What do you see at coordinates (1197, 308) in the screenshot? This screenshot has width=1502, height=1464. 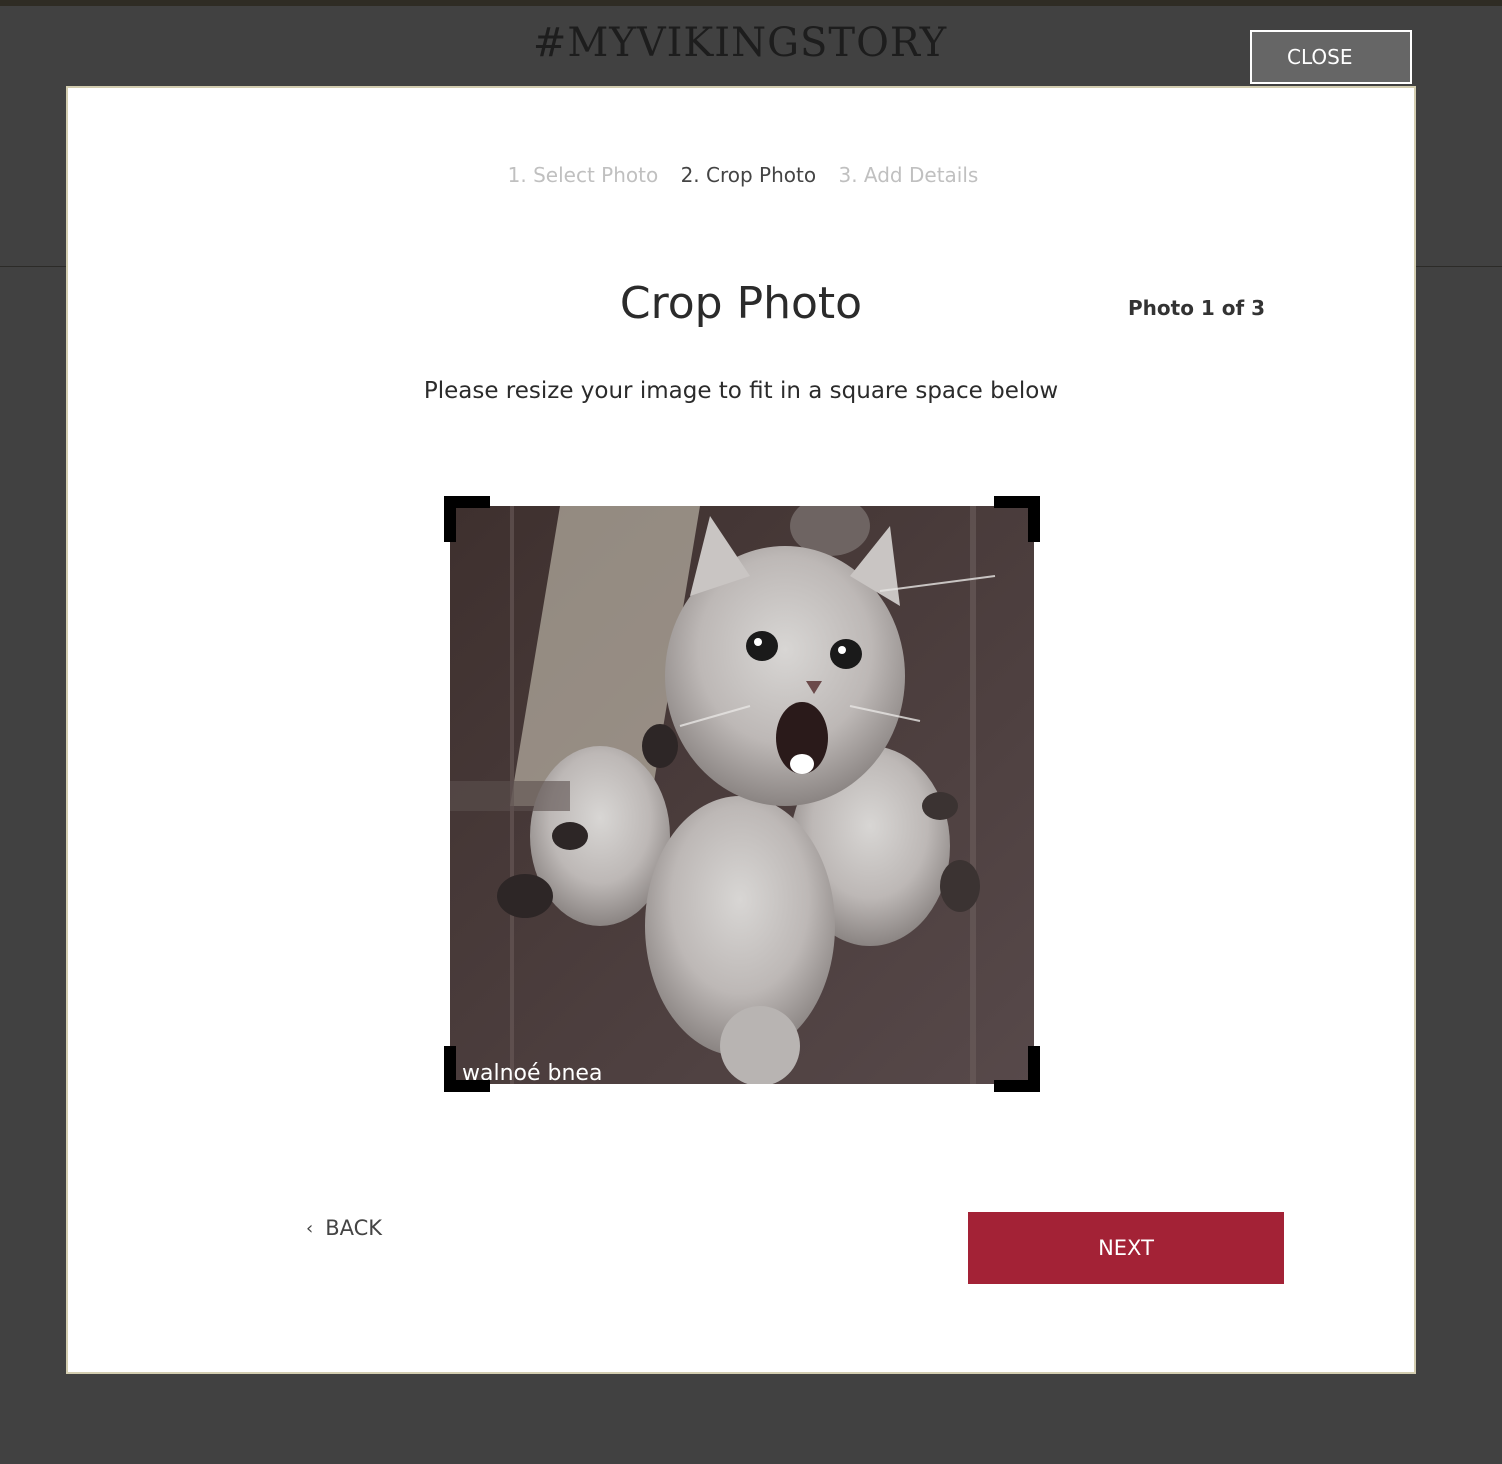 I see `photo-counter: Photo 1 of 3` at bounding box center [1197, 308].